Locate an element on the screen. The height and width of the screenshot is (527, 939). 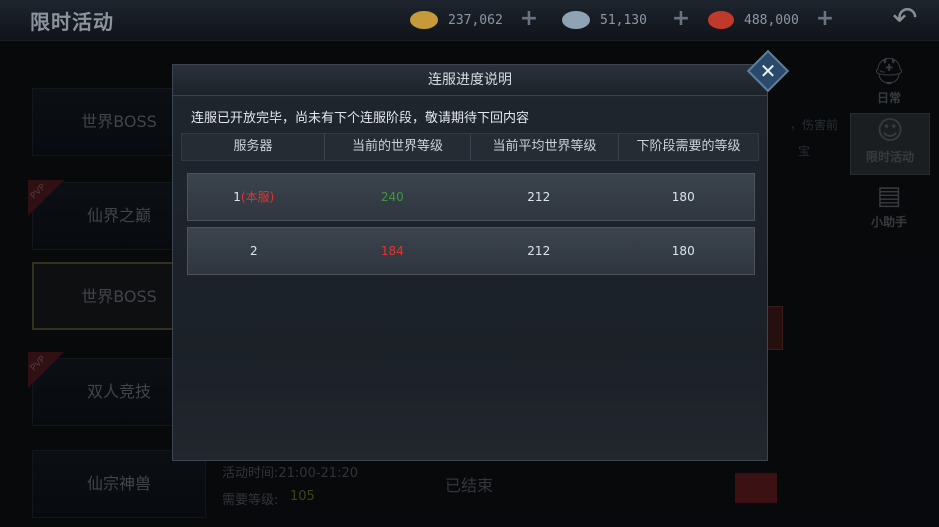
dialog-notice: 连服已开放完毕，尚未有下个连服阶段，敬请期待下回内容 is located at coordinates (360, 118).